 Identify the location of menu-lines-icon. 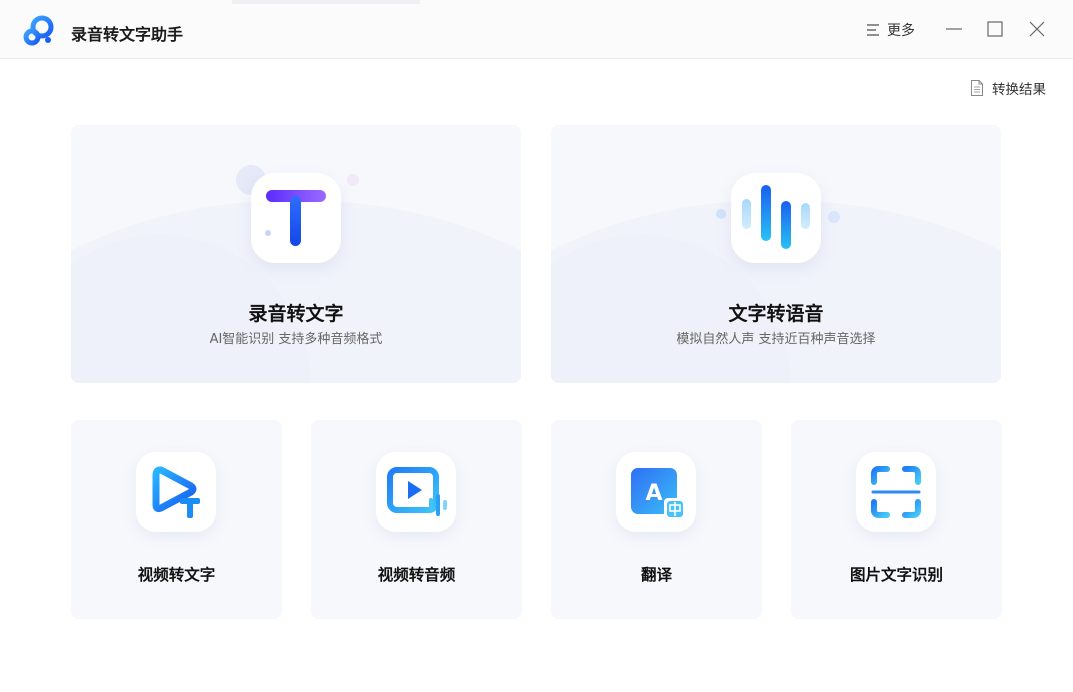
(873, 30).